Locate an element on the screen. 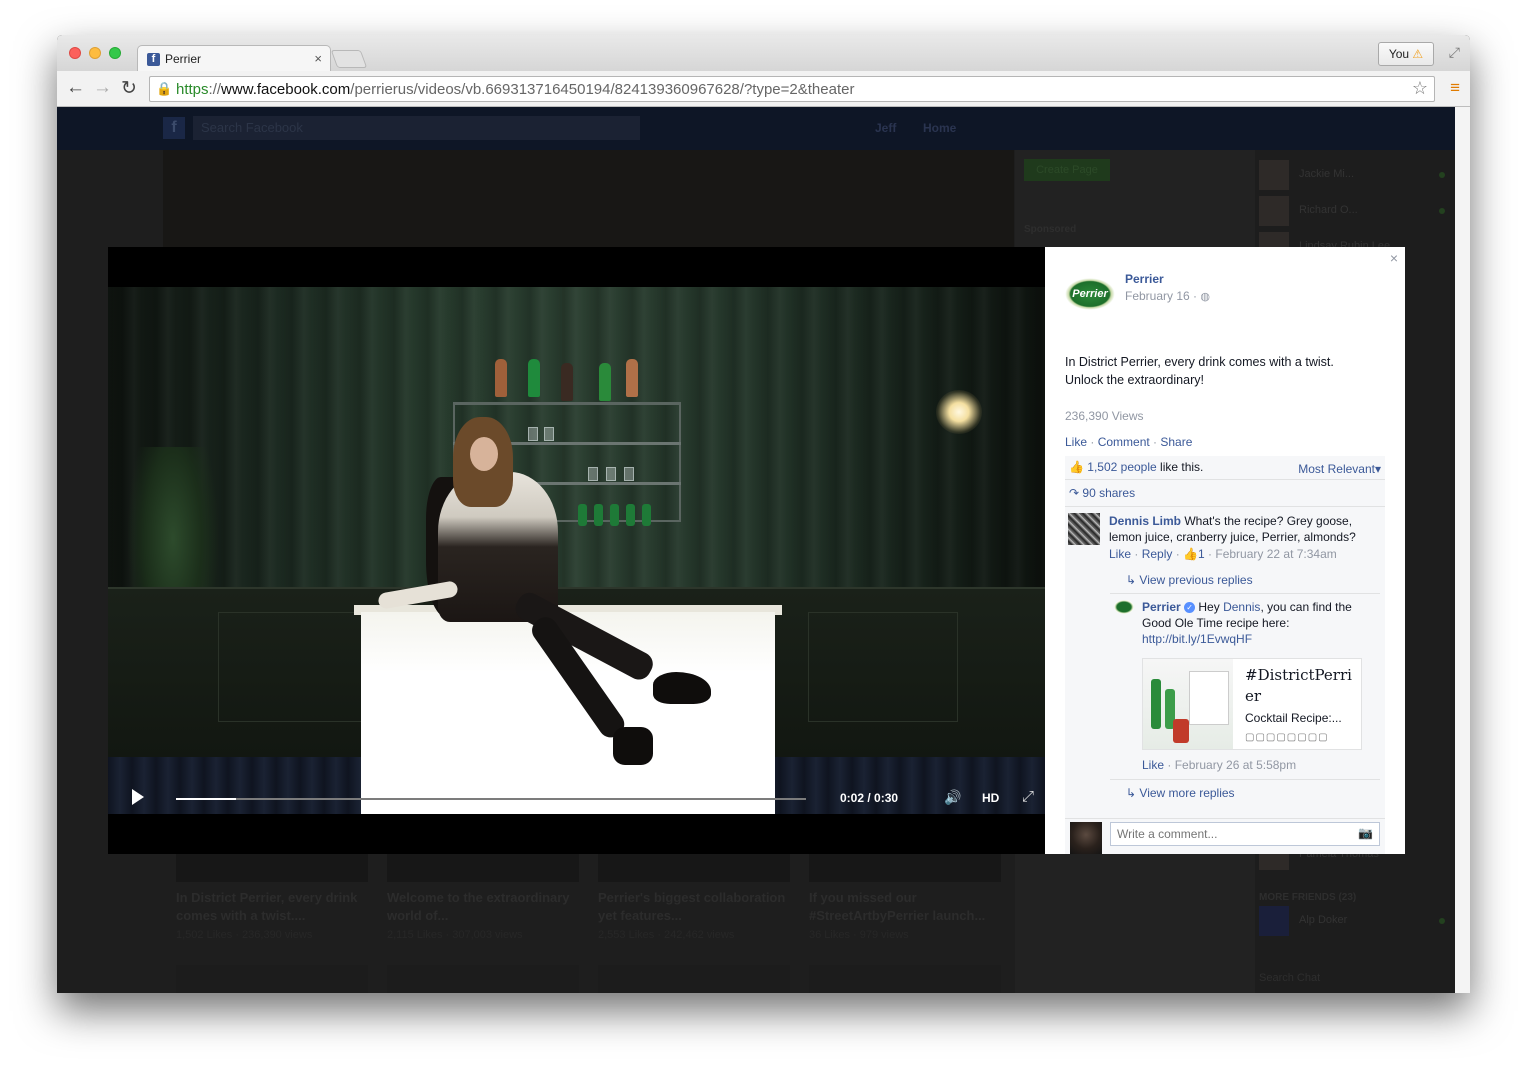 The image size is (1527, 1073). comment-reply-link: Reply is located at coordinates (1157, 554).